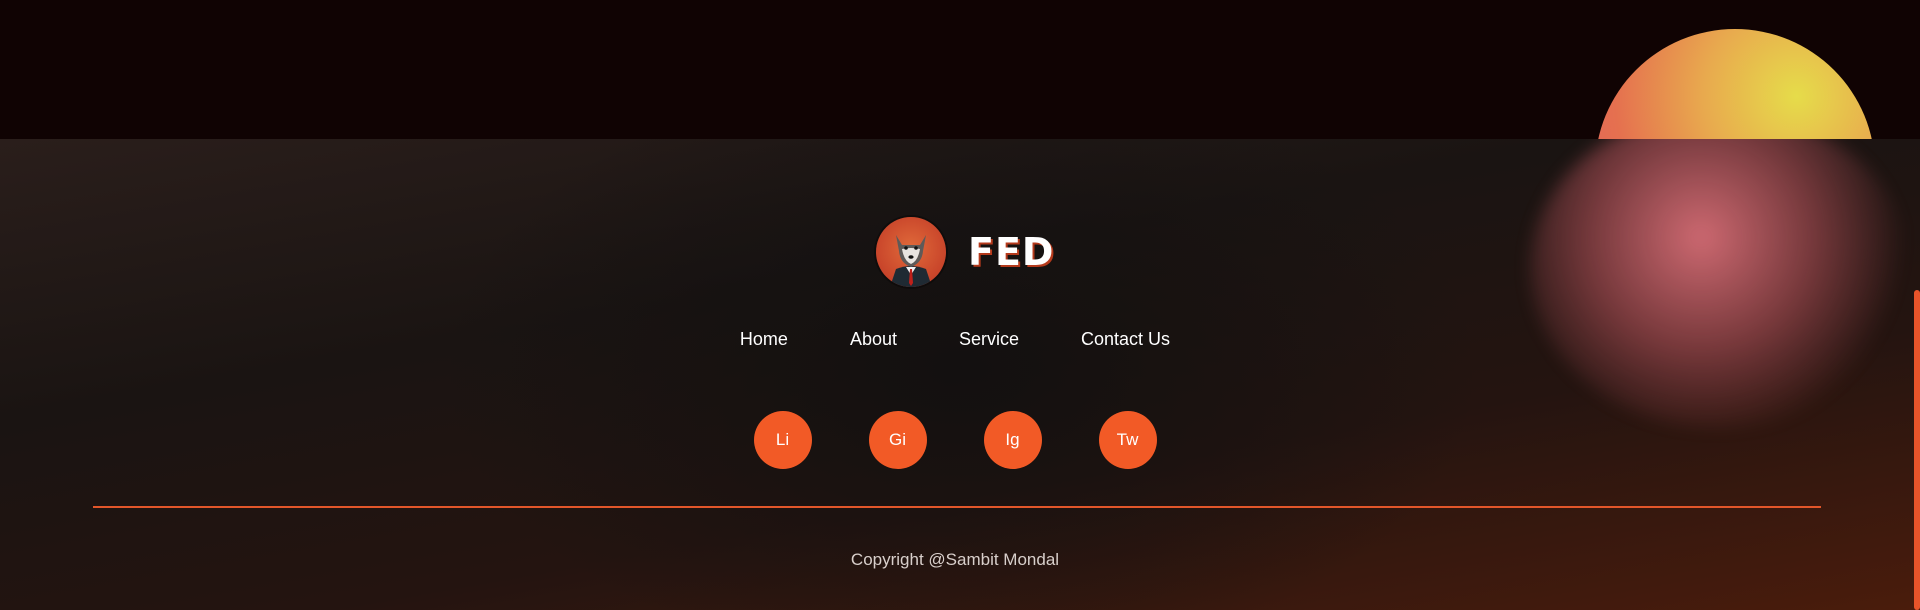  Describe the element at coordinates (955, 339) in the screenshot. I see `footer-nav: Home About Service Contact Us` at that location.